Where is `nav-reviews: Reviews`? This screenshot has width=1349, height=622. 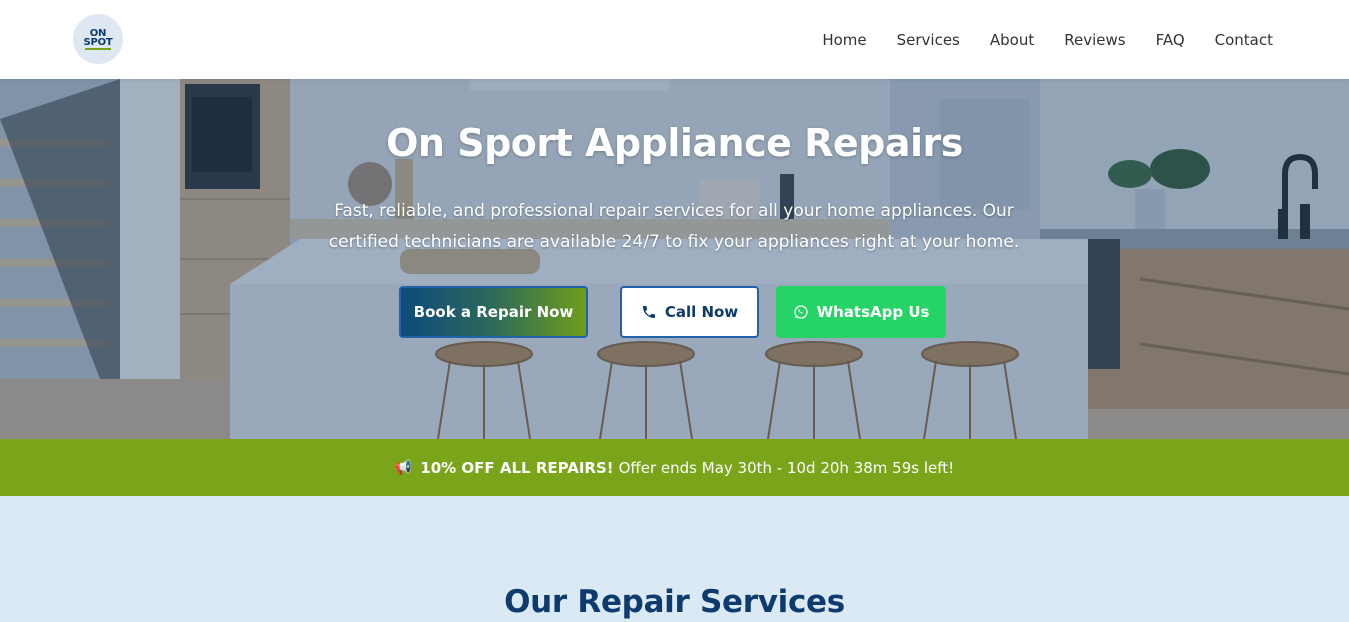
nav-reviews: Reviews is located at coordinates (1094, 40).